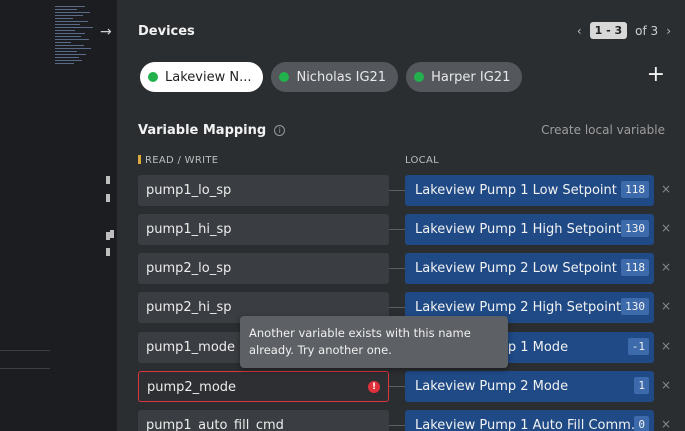  What do you see at coordinates (75, 51) in the screenshot?
I see `code-minimap` at bounding box center [75, 51].